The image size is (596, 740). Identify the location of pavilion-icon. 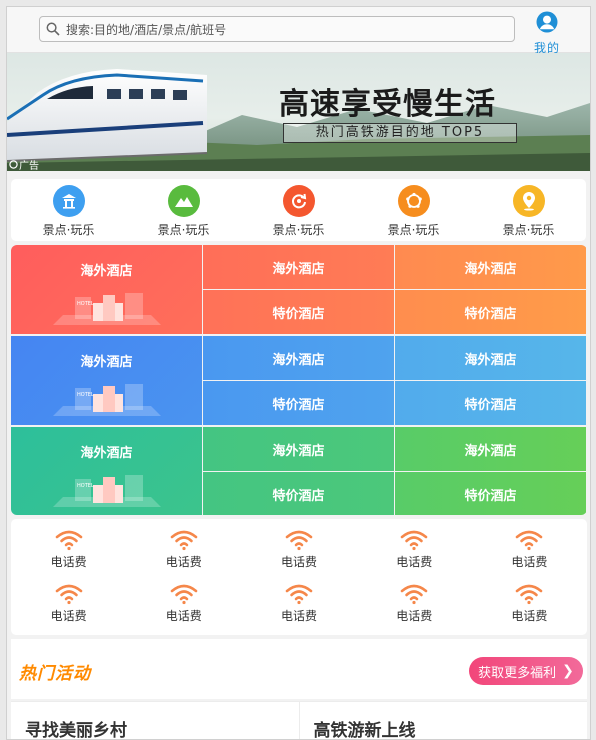
(68, 201).